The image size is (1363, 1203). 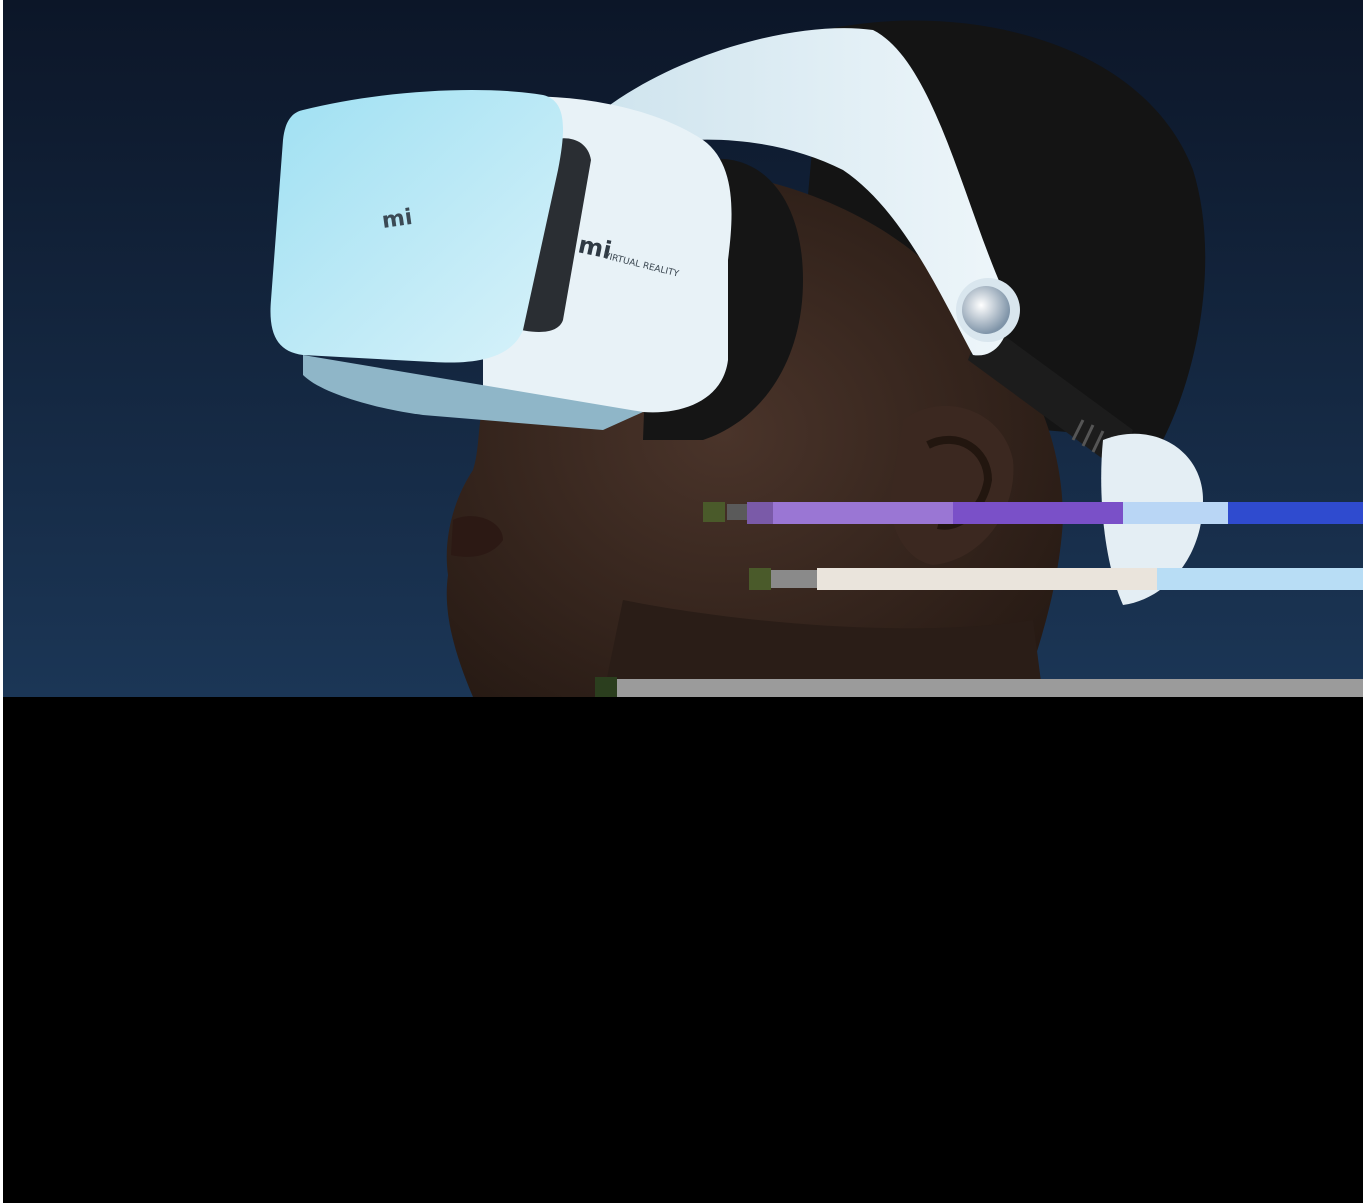 I want to click on glitch-band-purple, so click(x=863, y=513).